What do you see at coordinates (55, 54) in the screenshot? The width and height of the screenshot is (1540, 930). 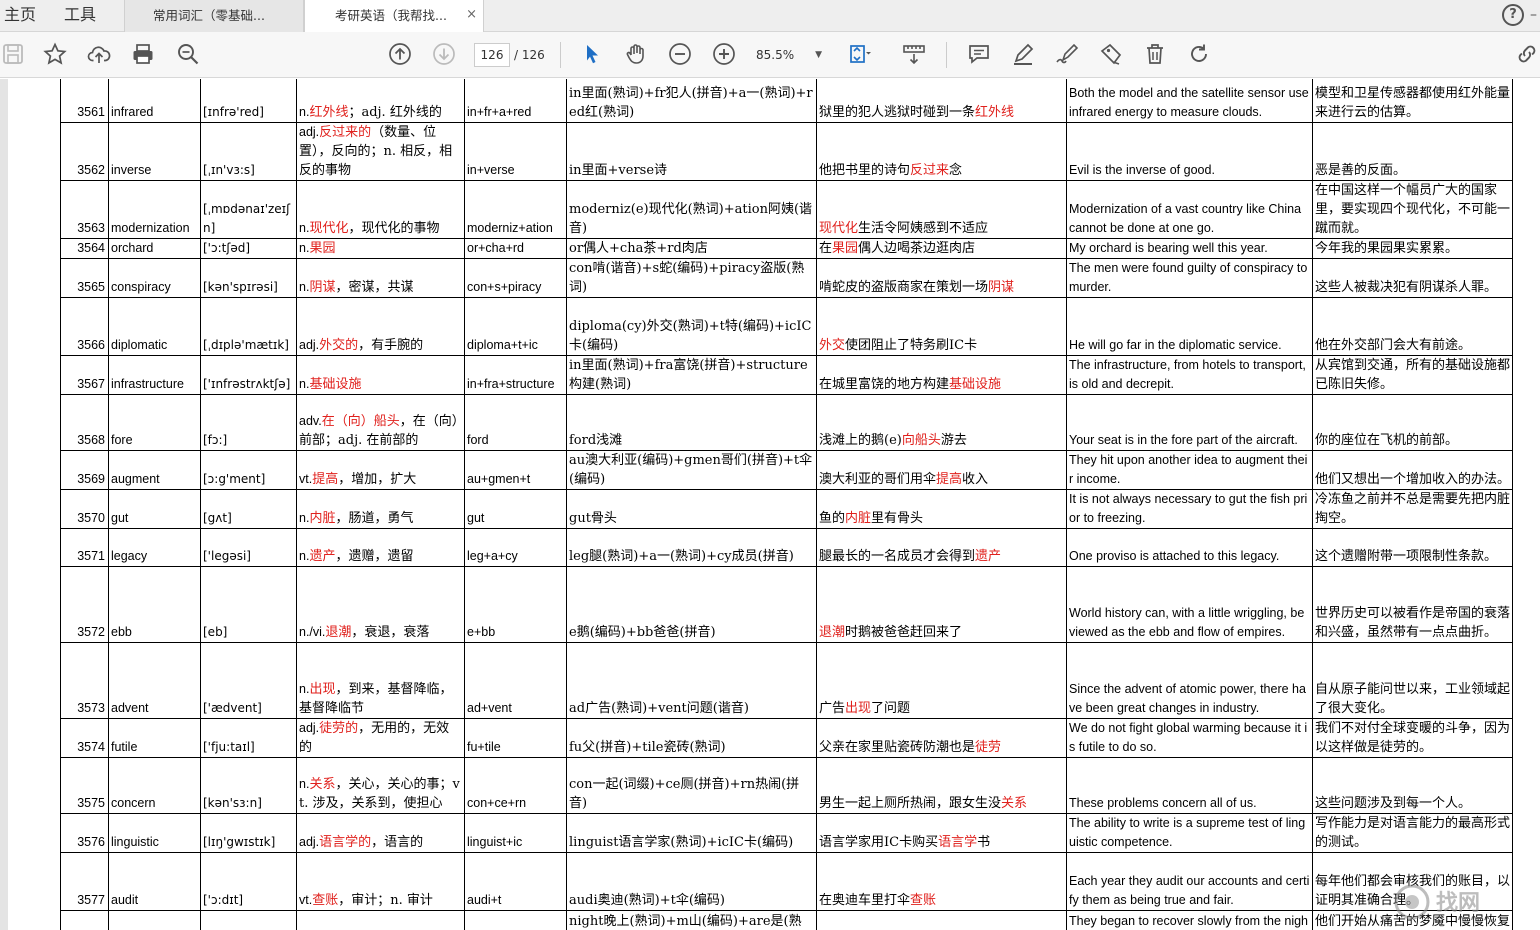 I see `bookmark-star-icon` at bounding box center [55, 54].